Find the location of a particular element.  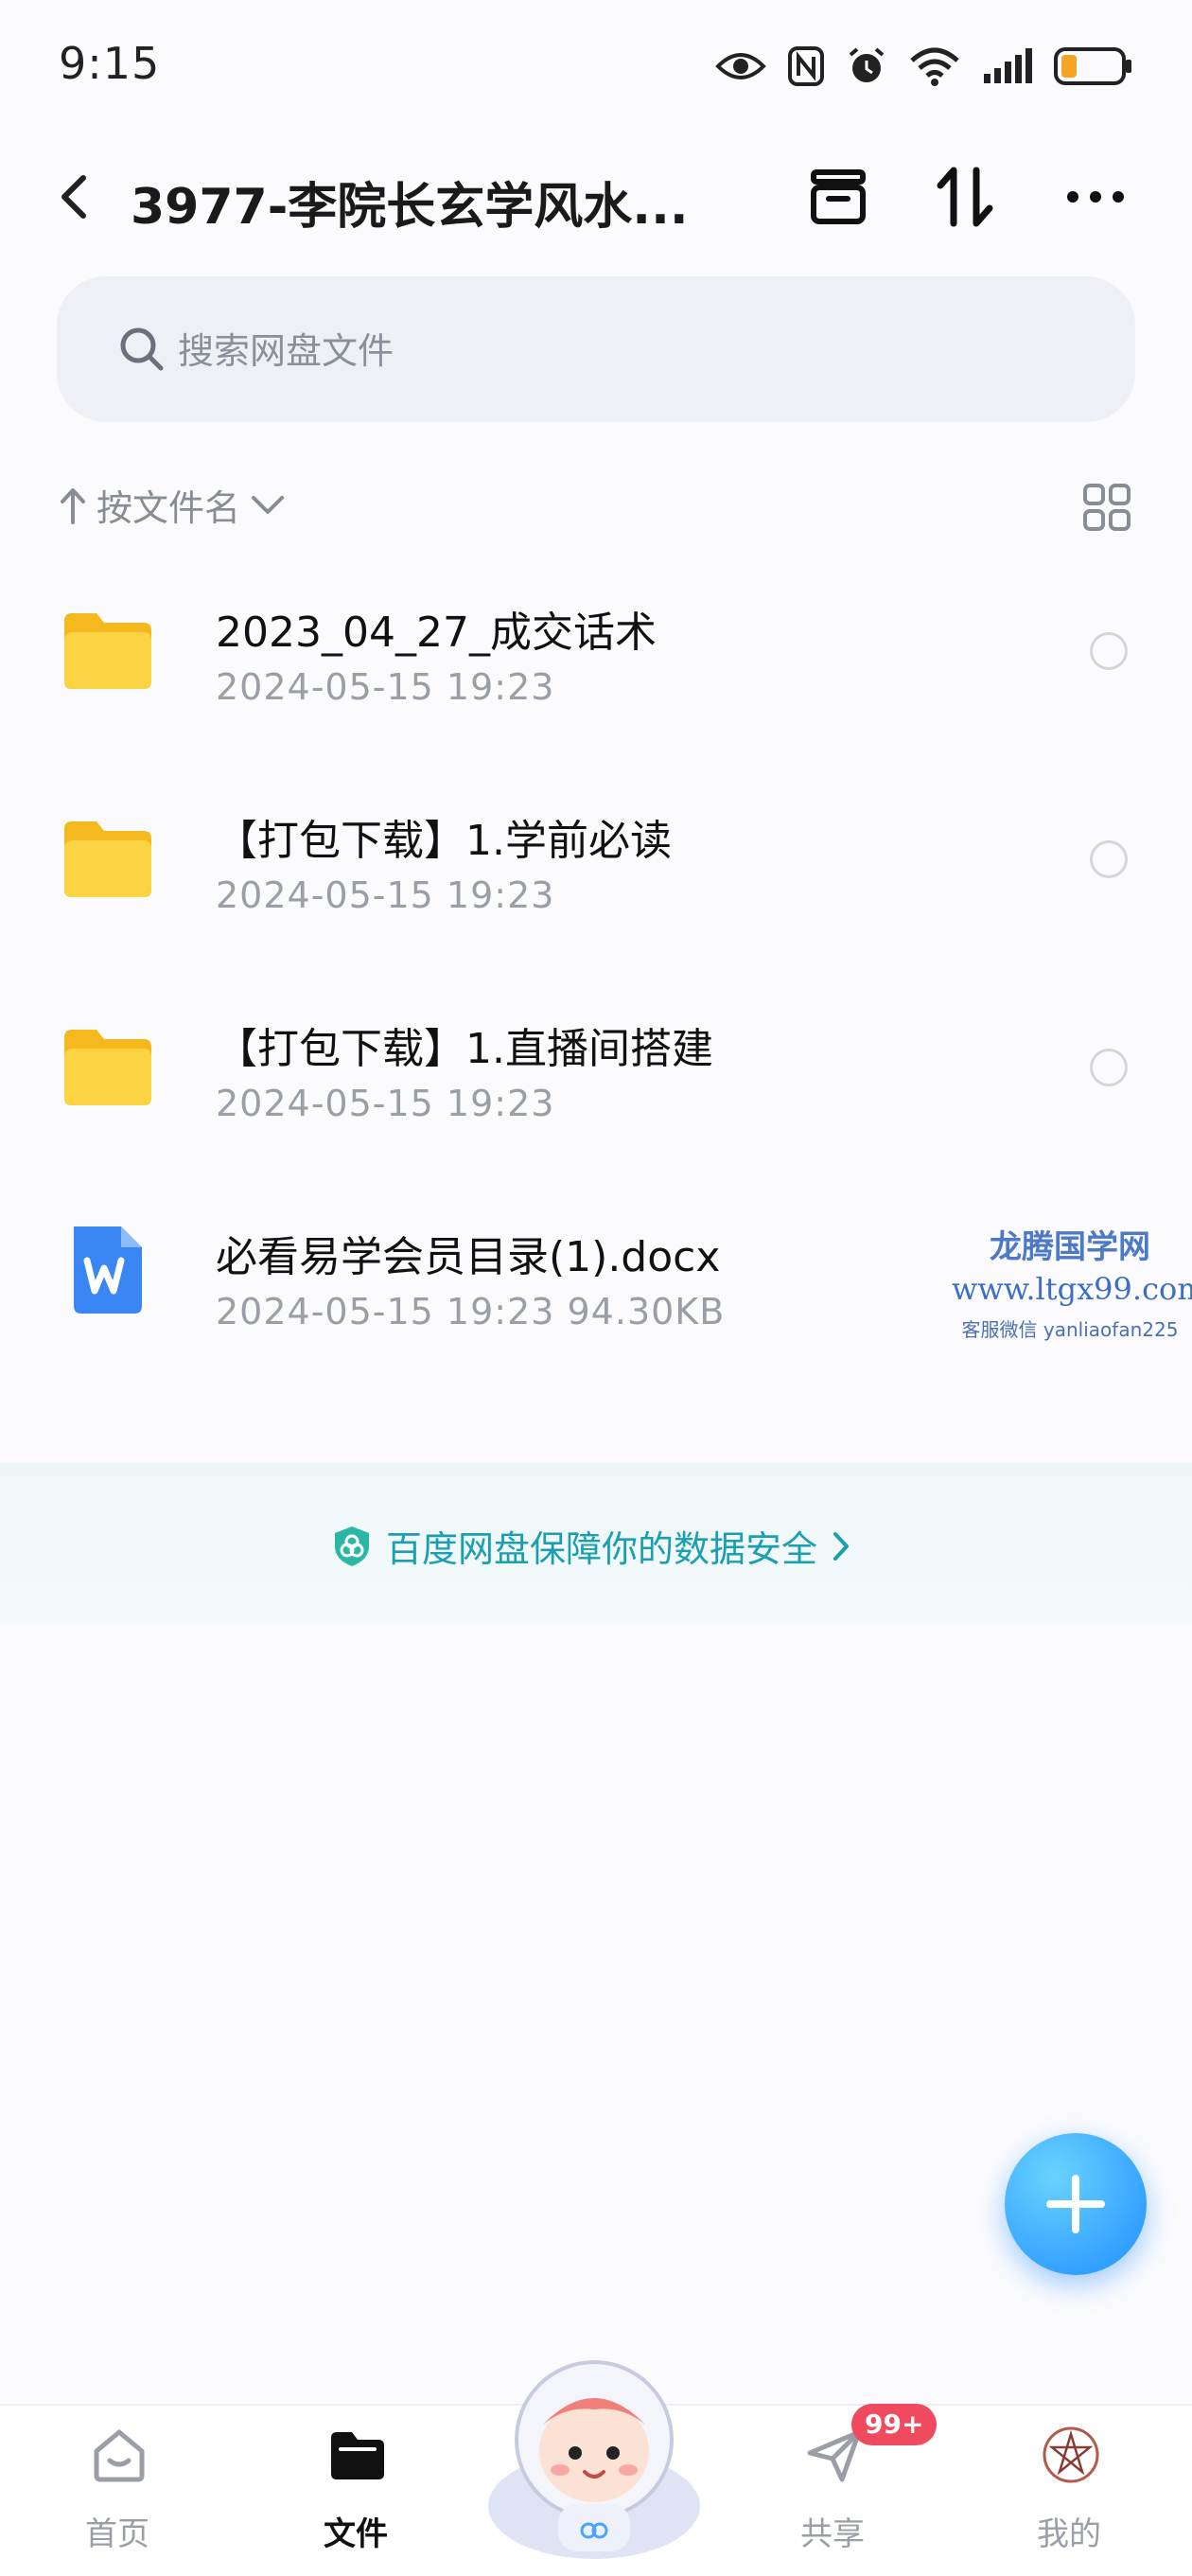

file-name: 2023_04_27_成交话术 is located at coordinates (436, 633).